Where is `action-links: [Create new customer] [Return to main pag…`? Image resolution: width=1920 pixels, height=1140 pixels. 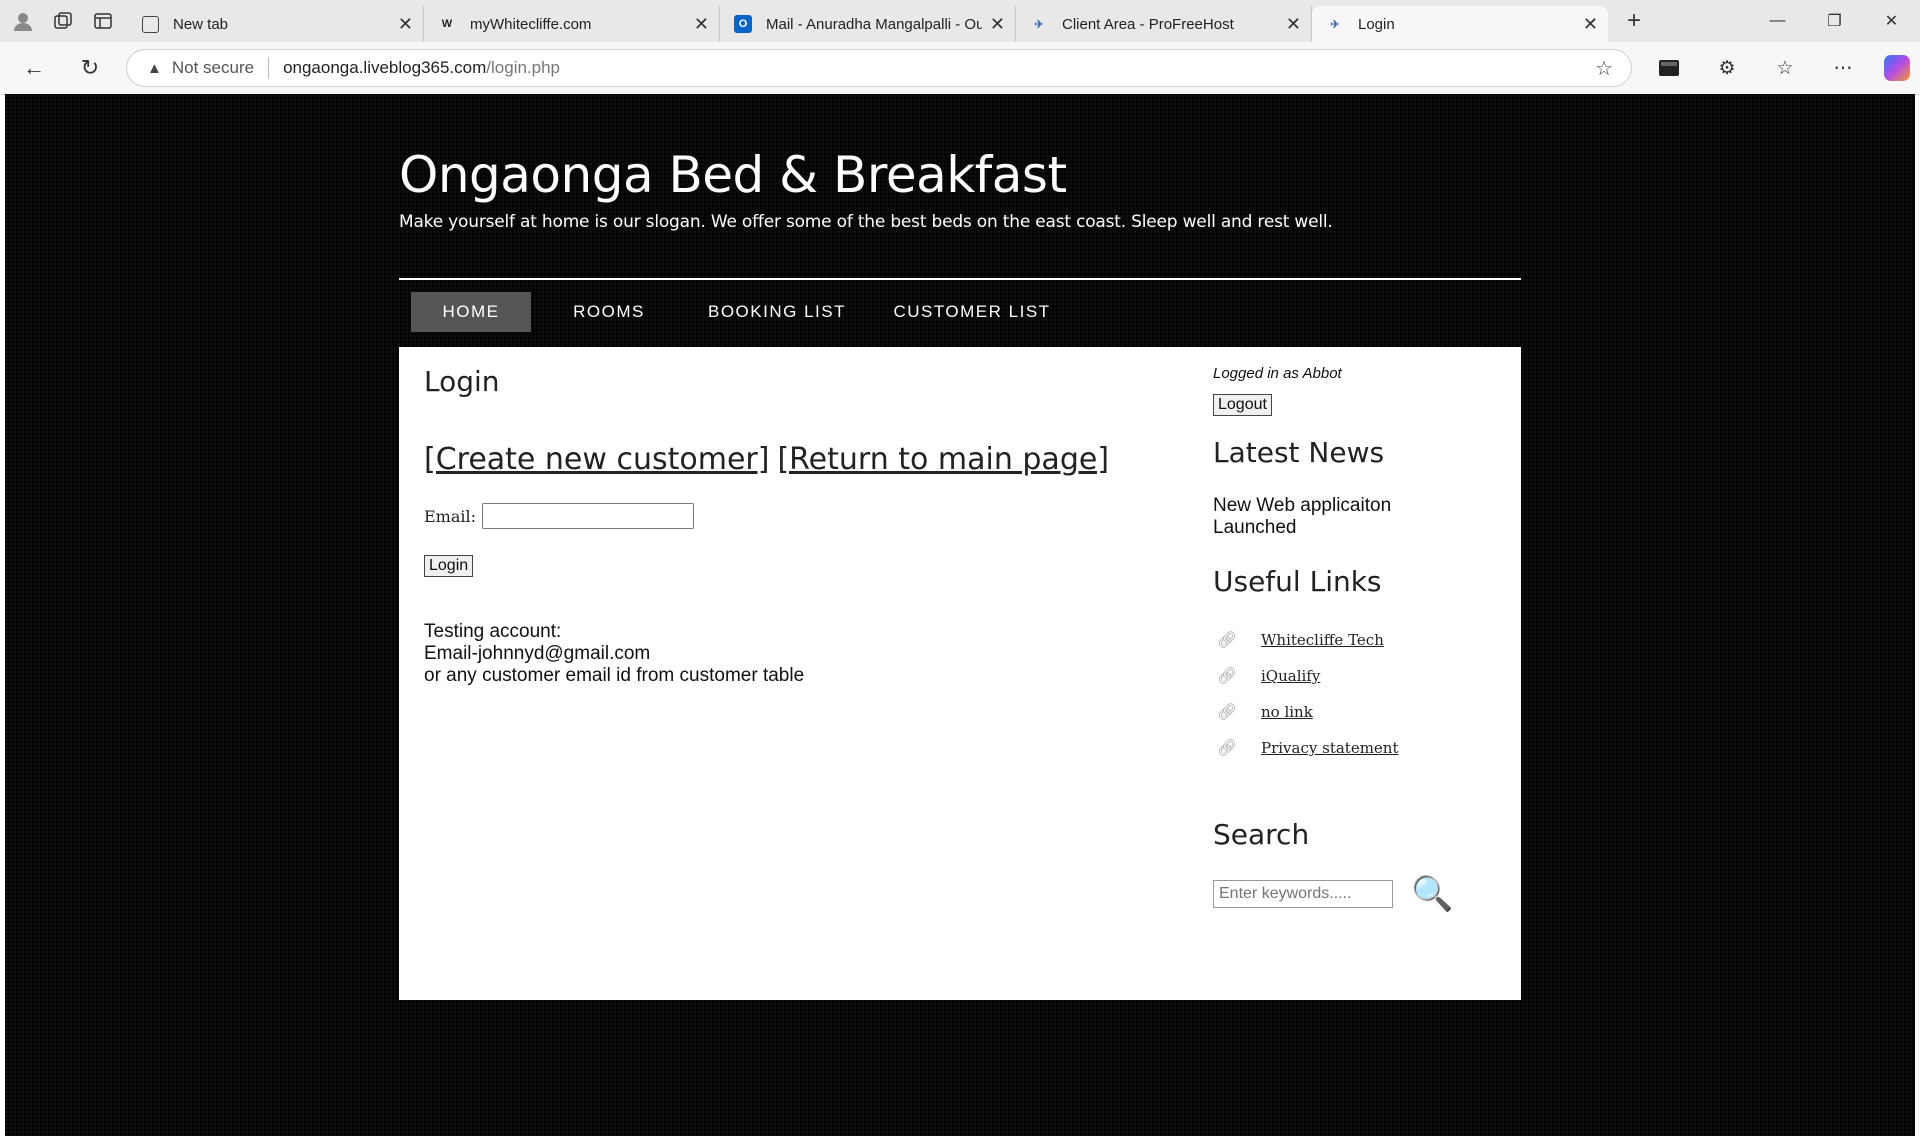
action-links: [Create new customer] [Return to main pag… is located at coordinates (784, 459).